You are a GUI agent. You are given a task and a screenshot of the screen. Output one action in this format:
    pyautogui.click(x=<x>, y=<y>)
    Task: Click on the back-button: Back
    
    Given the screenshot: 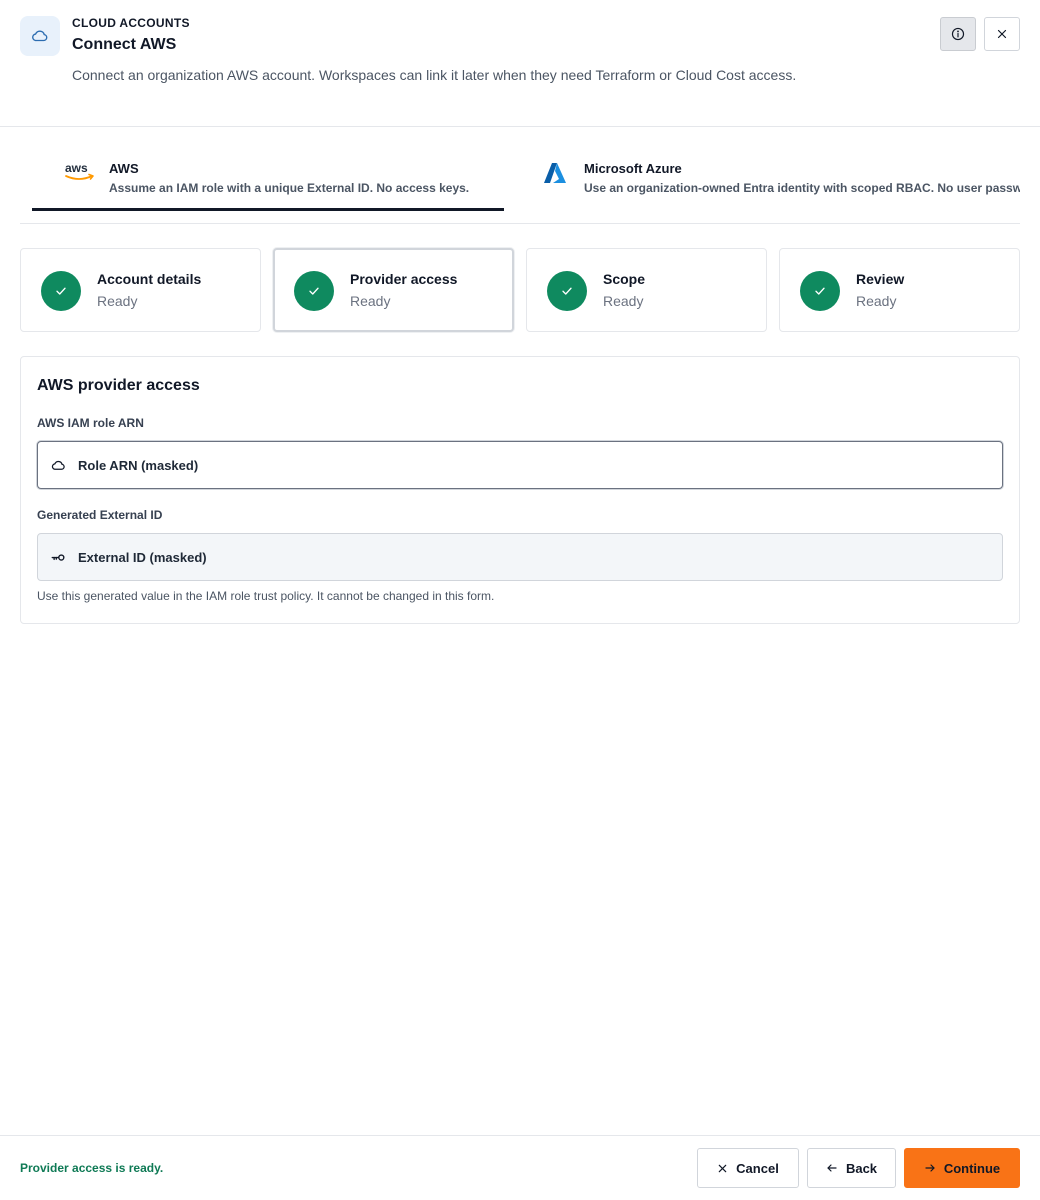 What is the action you would take?
    pyautogui.click(x=851, y=1168)
    